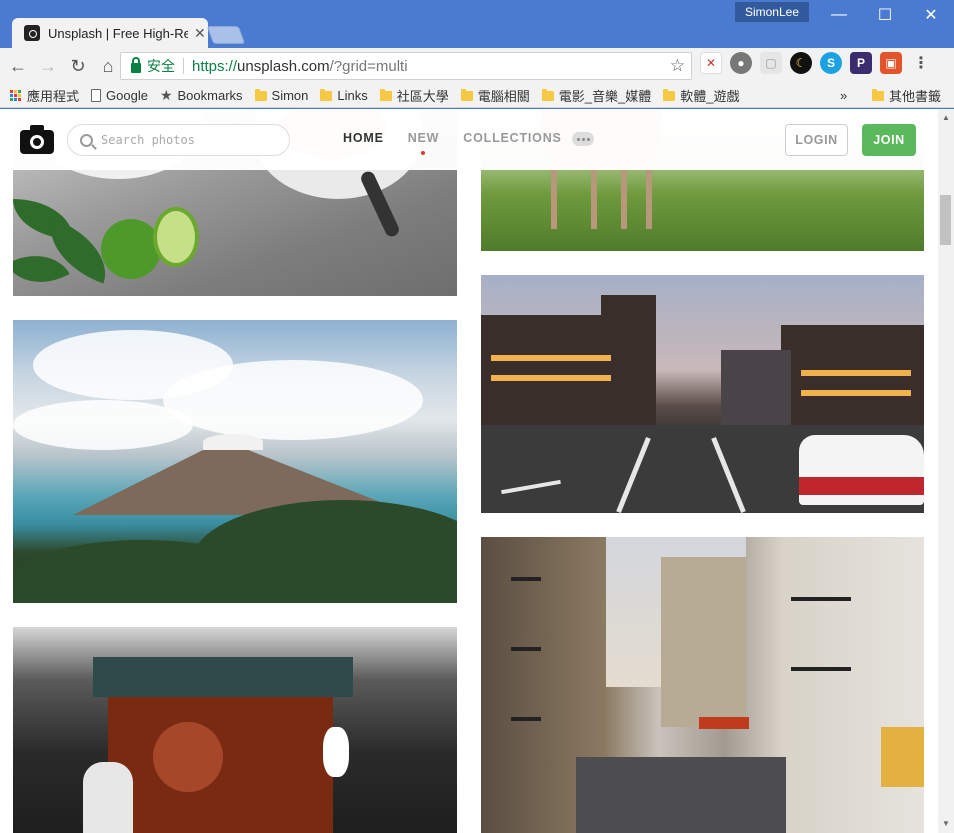  Describe the element at coordinates (711, 63) in the screenshot. I see `mute-extension-icon: ✕` at that location.